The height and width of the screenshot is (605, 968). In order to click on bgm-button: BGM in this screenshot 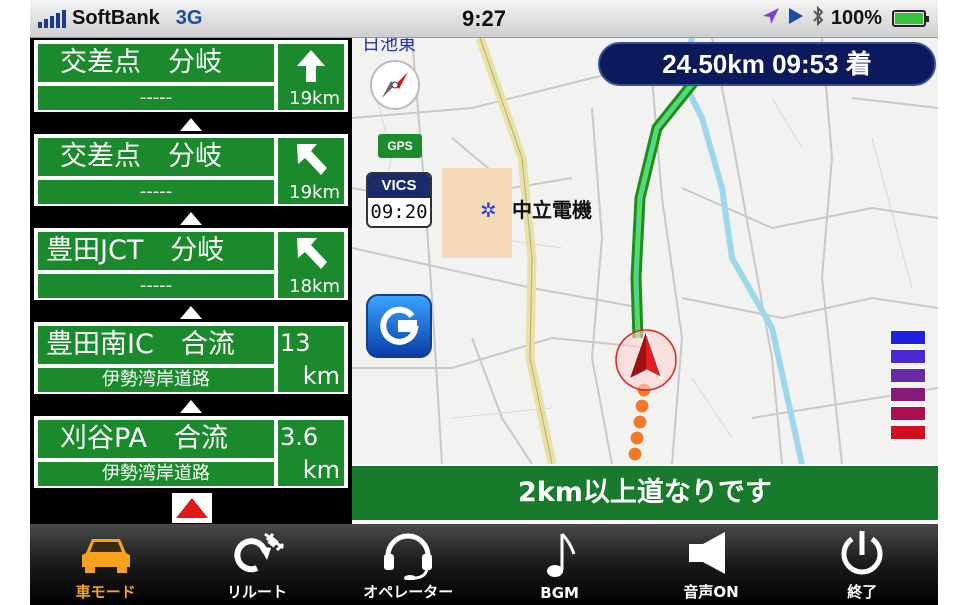, I will do `click(560, 564)`.